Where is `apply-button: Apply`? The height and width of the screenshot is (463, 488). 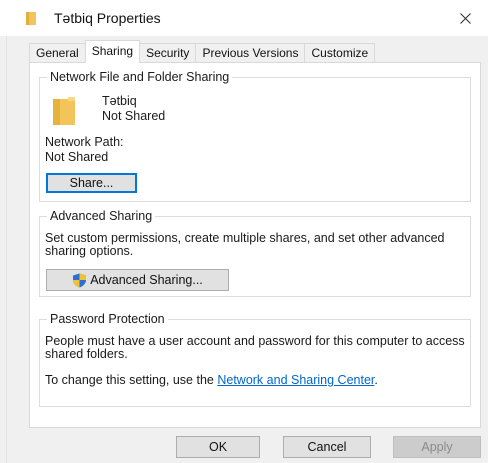 apply-button: Apply is located at coordinates (437, 447).